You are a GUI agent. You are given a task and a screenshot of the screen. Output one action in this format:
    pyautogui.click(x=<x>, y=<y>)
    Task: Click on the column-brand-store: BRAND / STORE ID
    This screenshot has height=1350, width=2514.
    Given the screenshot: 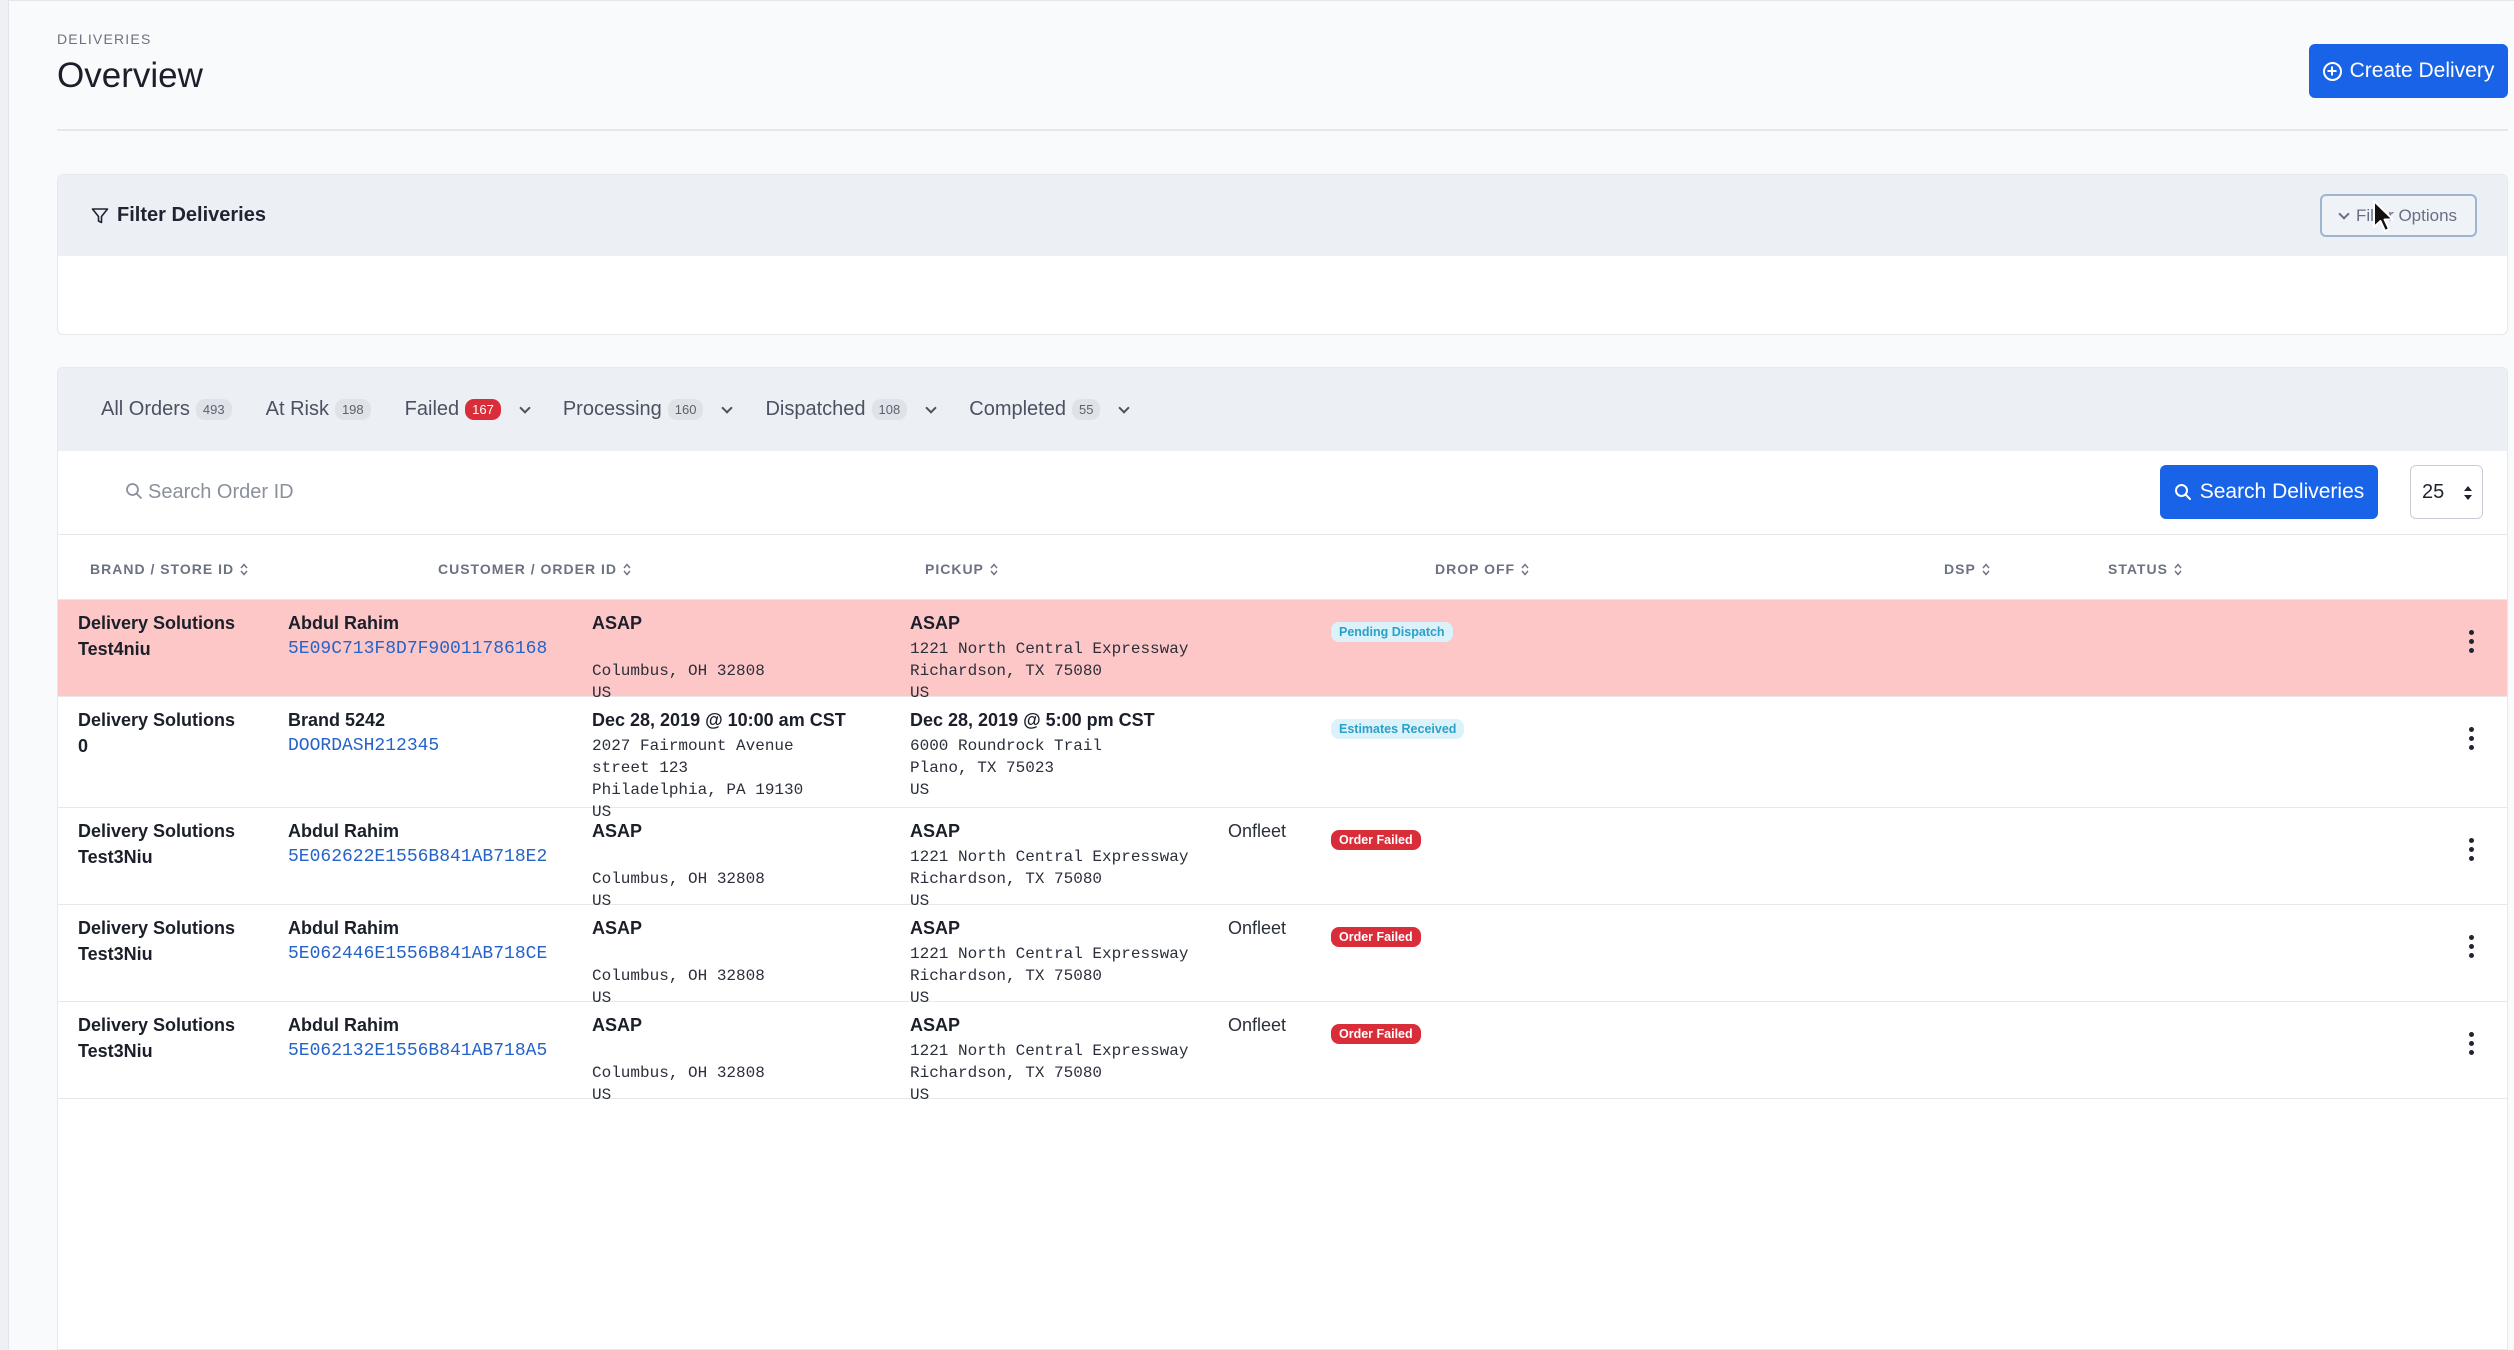 What is the action you would take?
    pyautogui.click(x=169, y=569)
    